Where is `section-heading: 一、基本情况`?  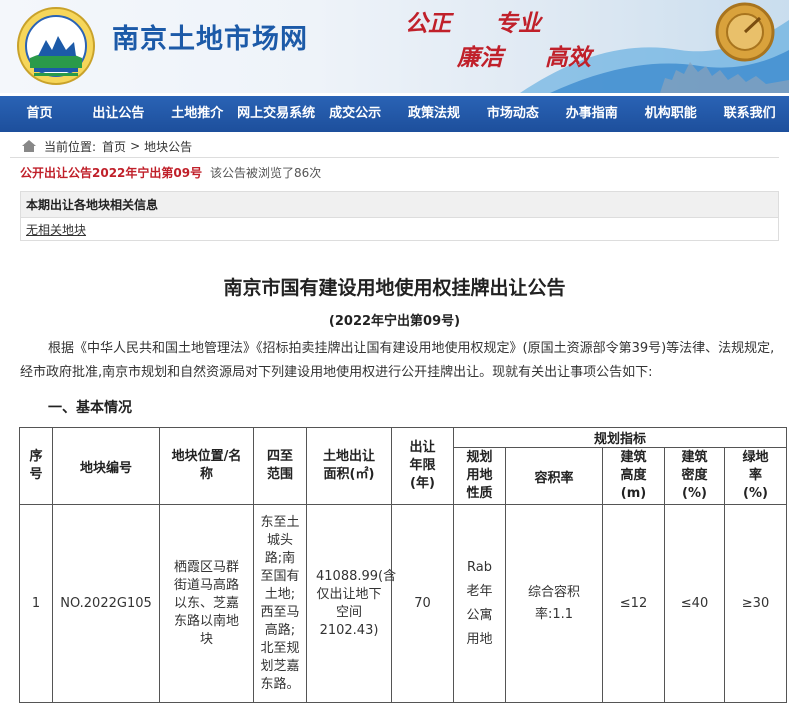 section-heading: 一、基本情况 is located at coordinates (90, 408).